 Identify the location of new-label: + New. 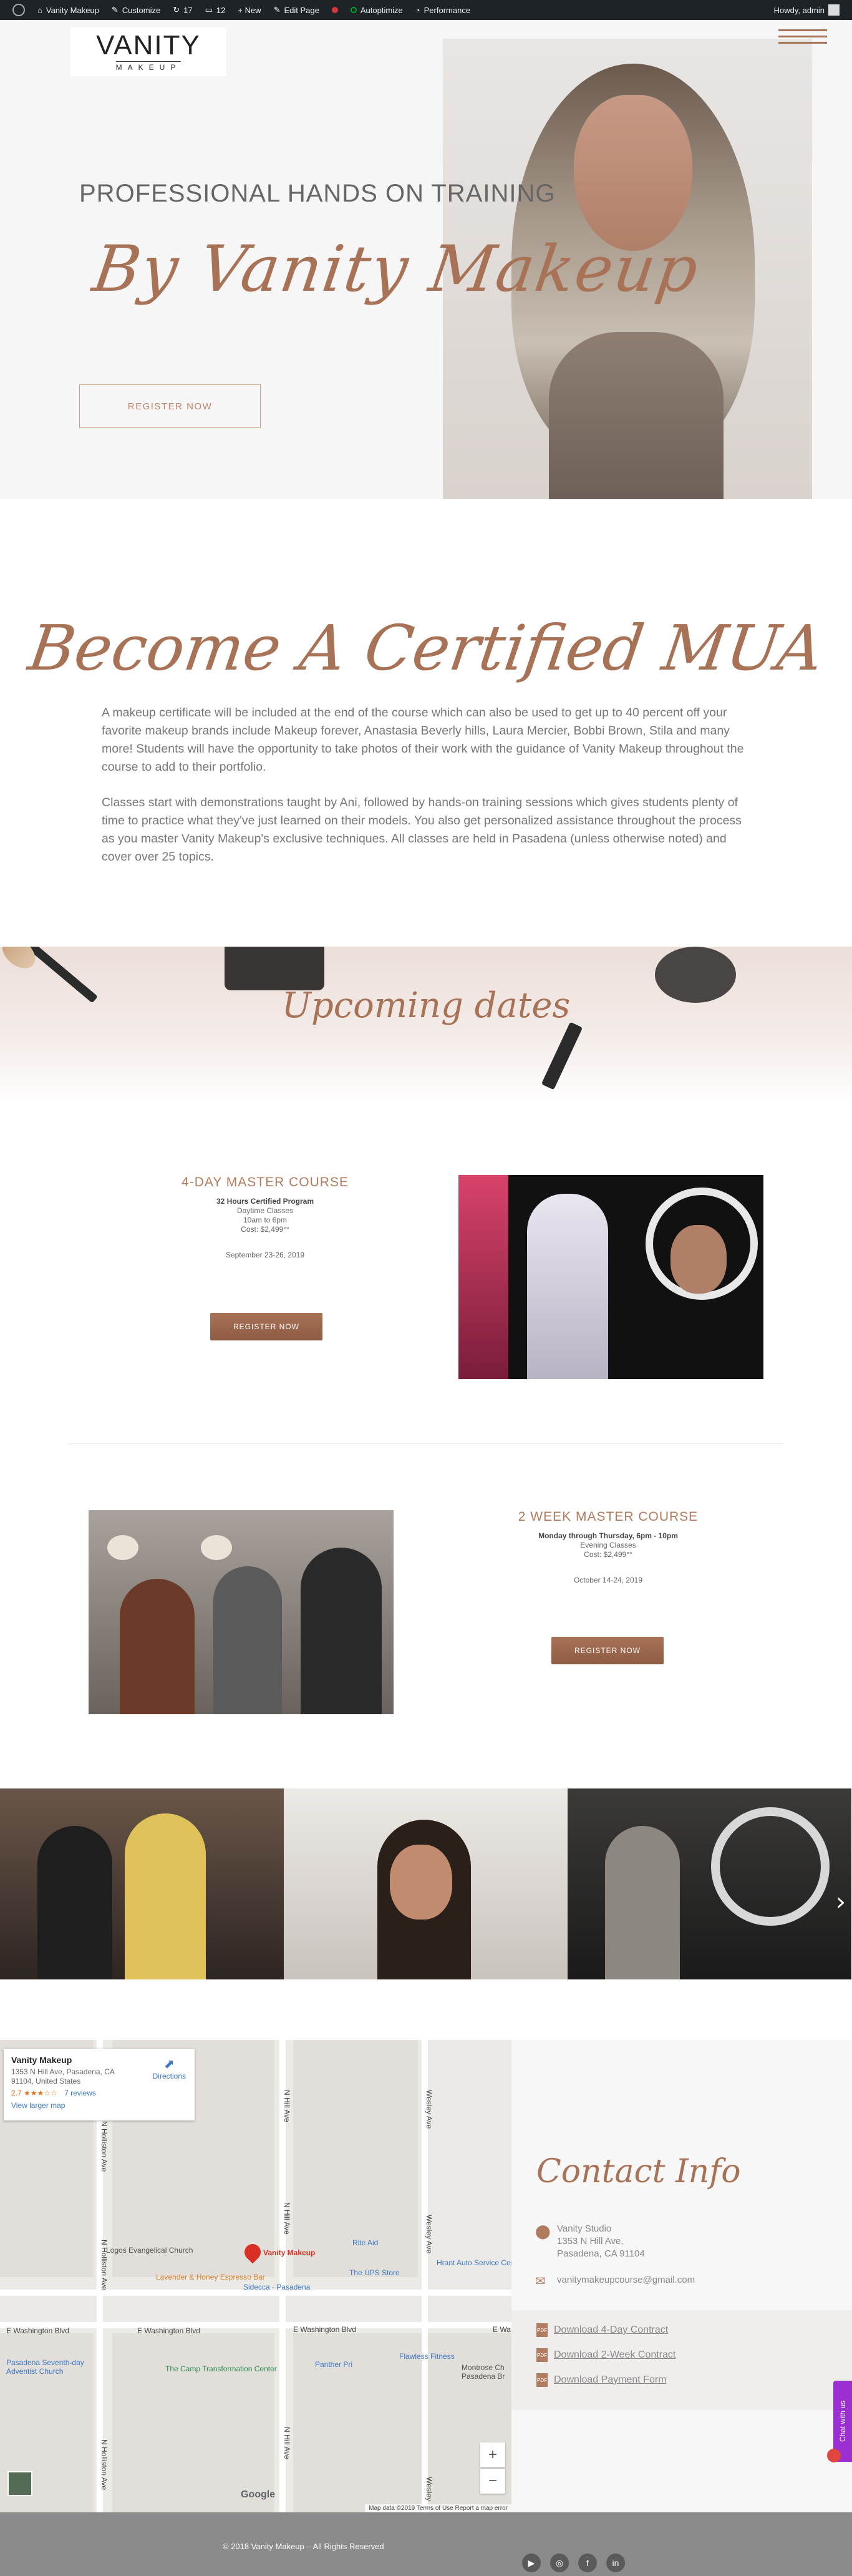
(249, 10).